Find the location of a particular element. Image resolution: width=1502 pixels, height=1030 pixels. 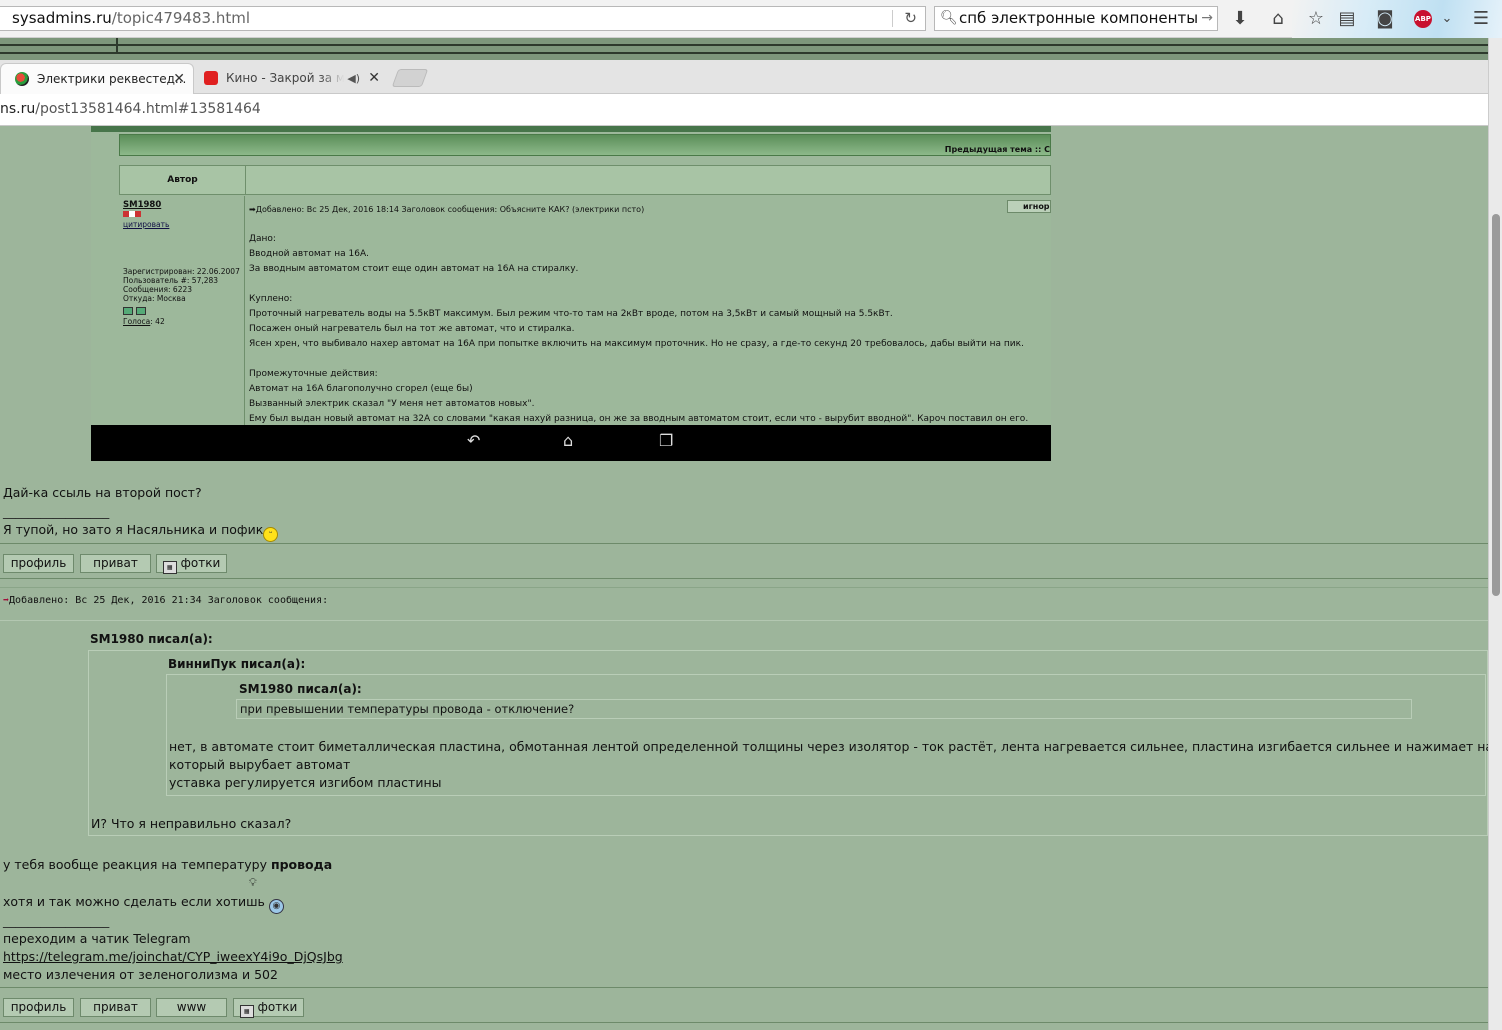

speaker-icon: ◀) is located at coordinates (353, 78).